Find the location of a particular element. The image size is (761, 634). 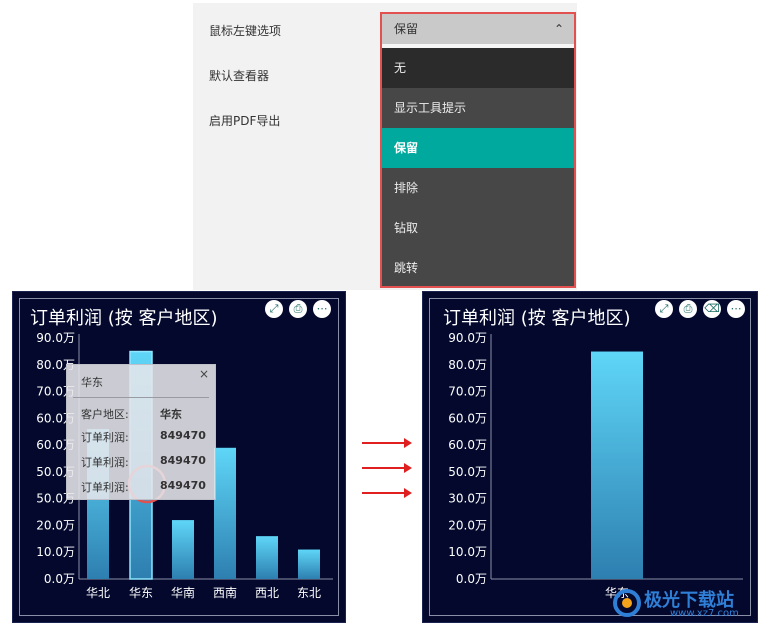

x-tick-label: 华北 is located at coordinates (98, 593).